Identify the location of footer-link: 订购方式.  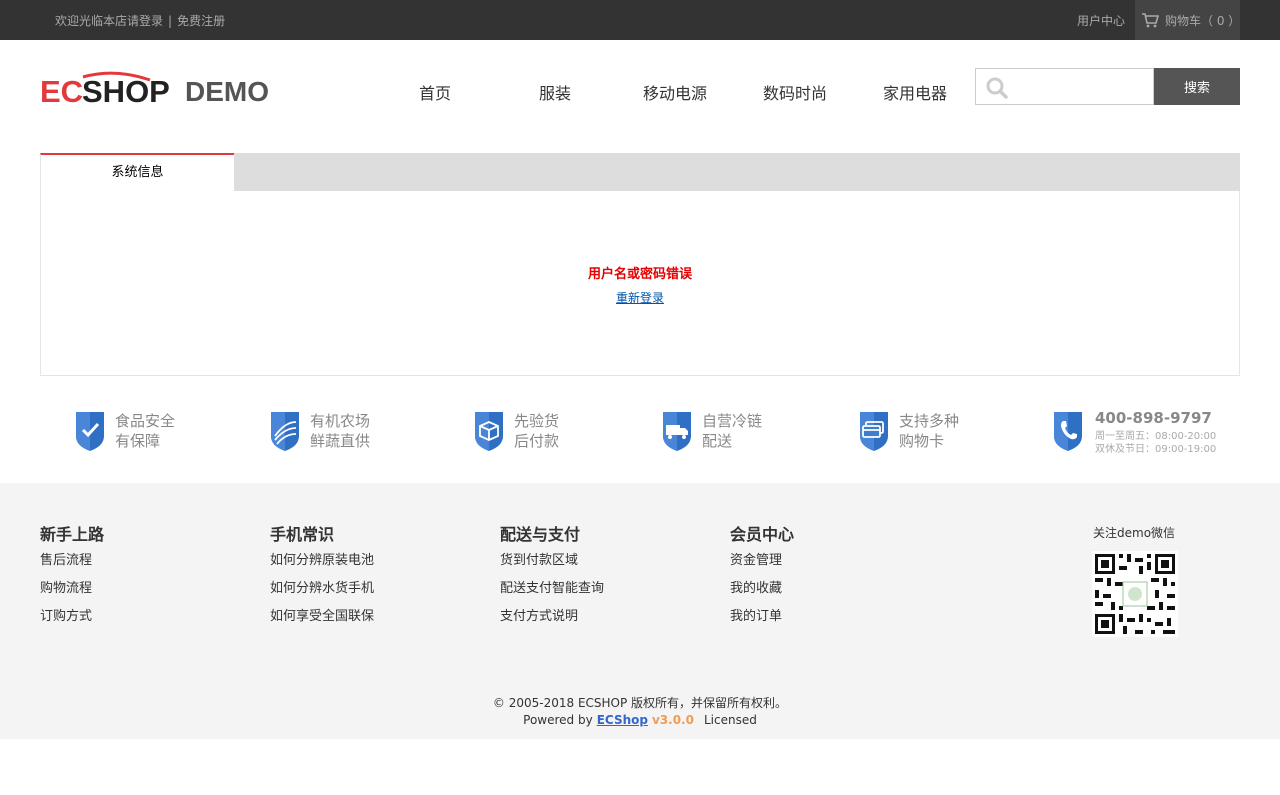
(72, 617).